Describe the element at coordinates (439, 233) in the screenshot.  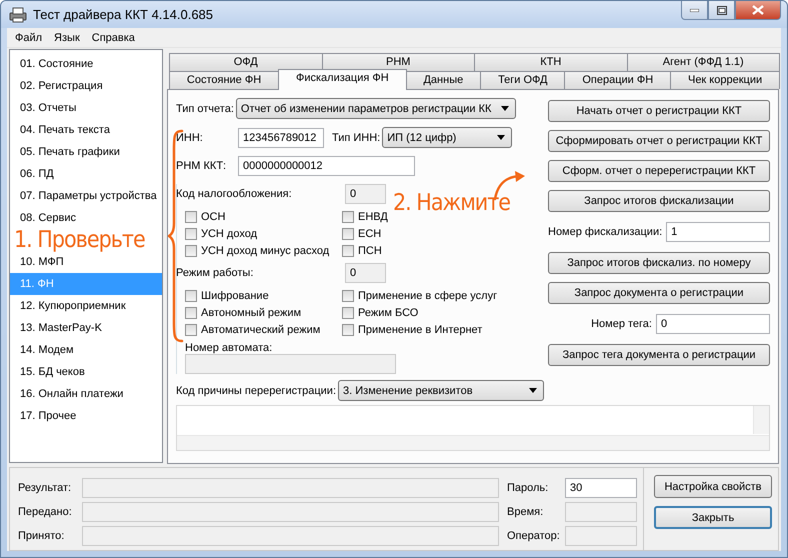
I see `checkbox-option: ЕСН` at that location.